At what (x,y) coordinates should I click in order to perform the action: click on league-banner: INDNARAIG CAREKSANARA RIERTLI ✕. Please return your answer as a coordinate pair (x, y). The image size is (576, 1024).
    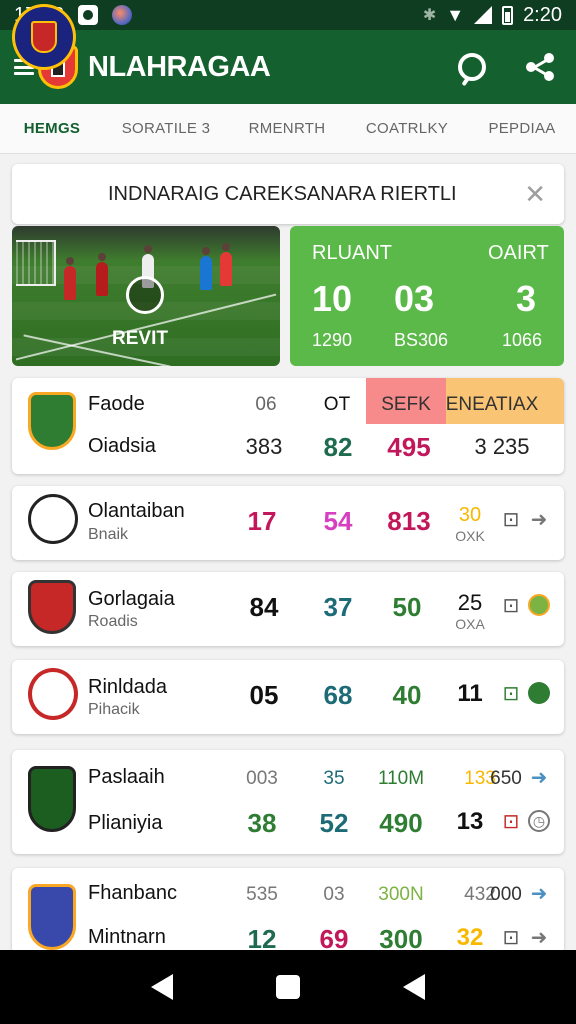
    Looking at the image, I should click on (288, 194).